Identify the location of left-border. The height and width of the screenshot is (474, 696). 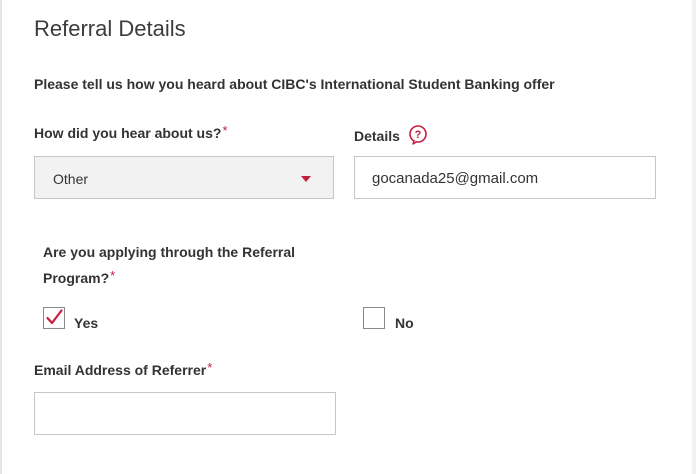
(1, 237).